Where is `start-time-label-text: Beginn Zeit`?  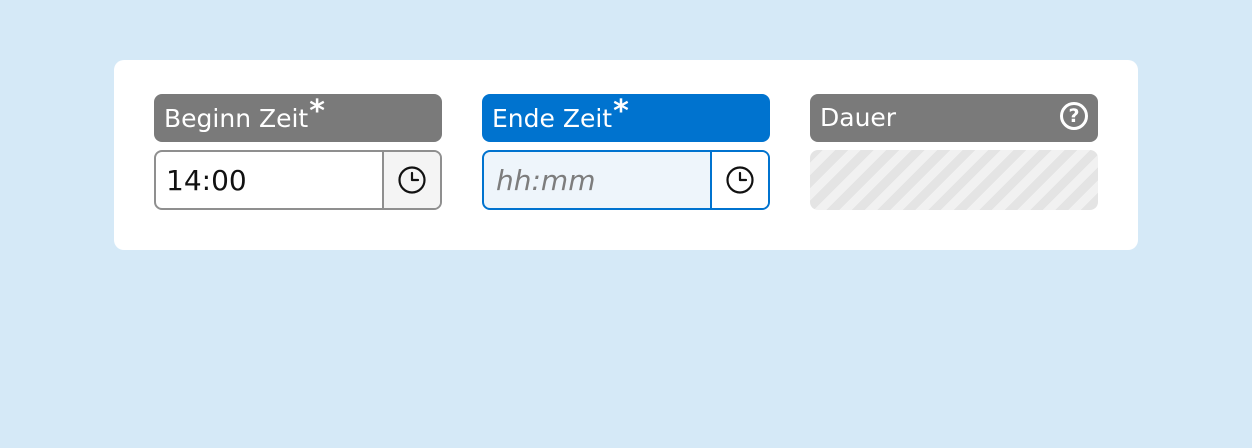
start-time-label-text: Beginn Zeit is located at coordinates (236, 118).